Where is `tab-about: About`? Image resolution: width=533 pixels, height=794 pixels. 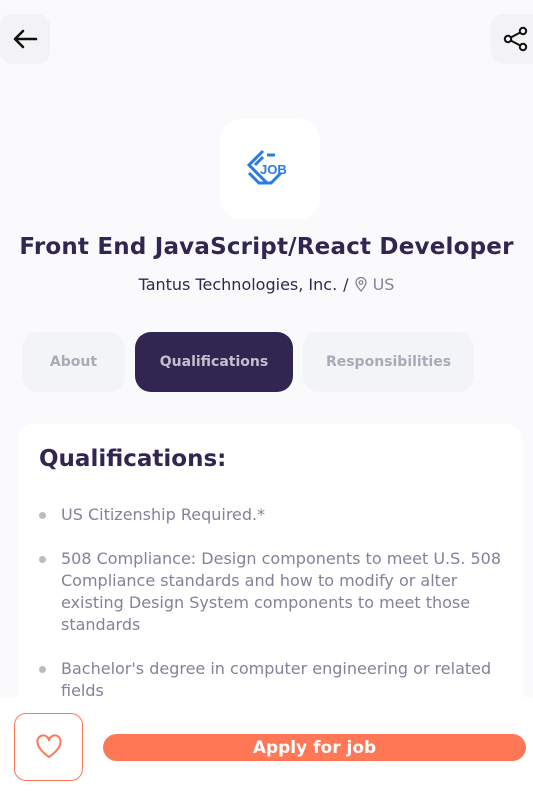 tab-about: About is located at coordinates (73, 362).